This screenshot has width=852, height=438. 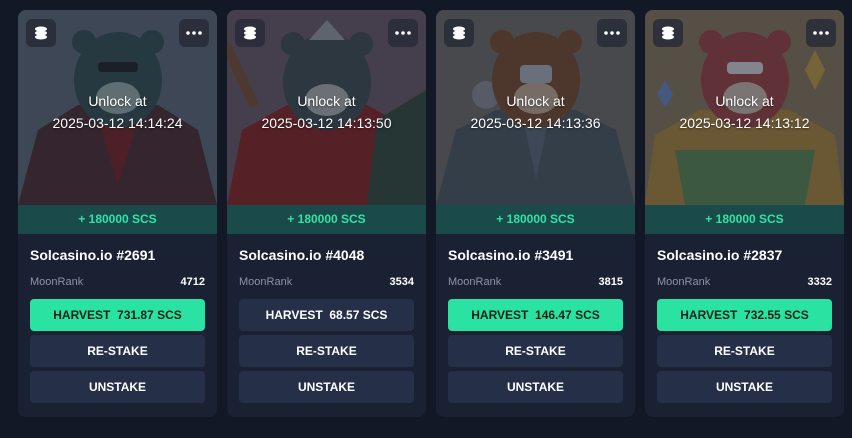 I want to click on moonrank-value: 3332, so click(x=819, y=282).